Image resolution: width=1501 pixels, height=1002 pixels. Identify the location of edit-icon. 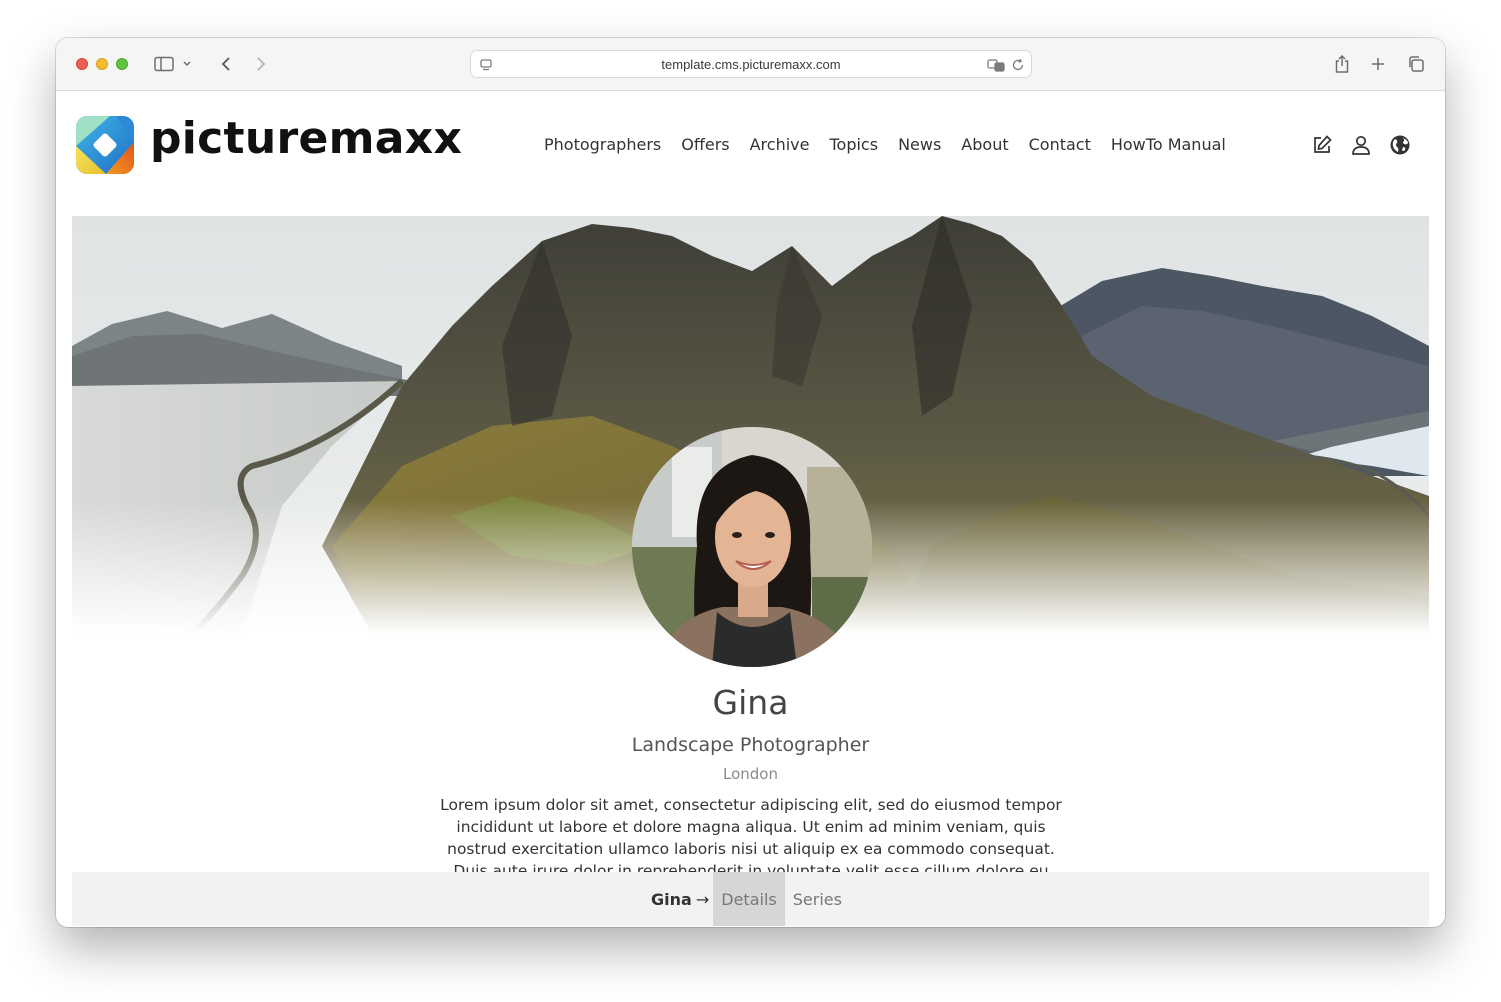
(1322, 145).